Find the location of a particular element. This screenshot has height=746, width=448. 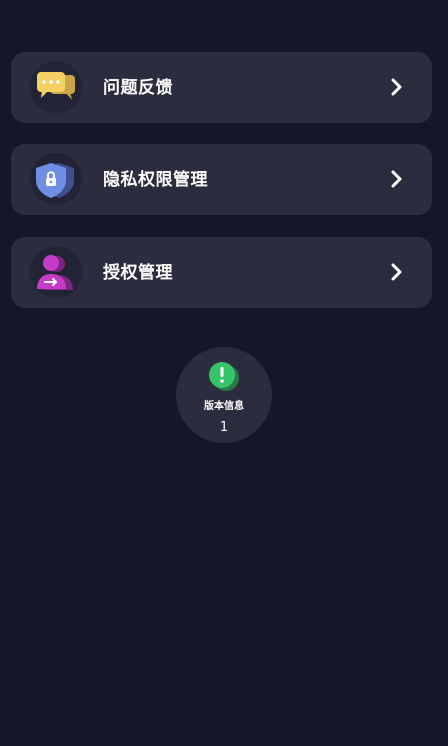

version-info-button: 版本信息 1 is located at coordinates (224, 395).